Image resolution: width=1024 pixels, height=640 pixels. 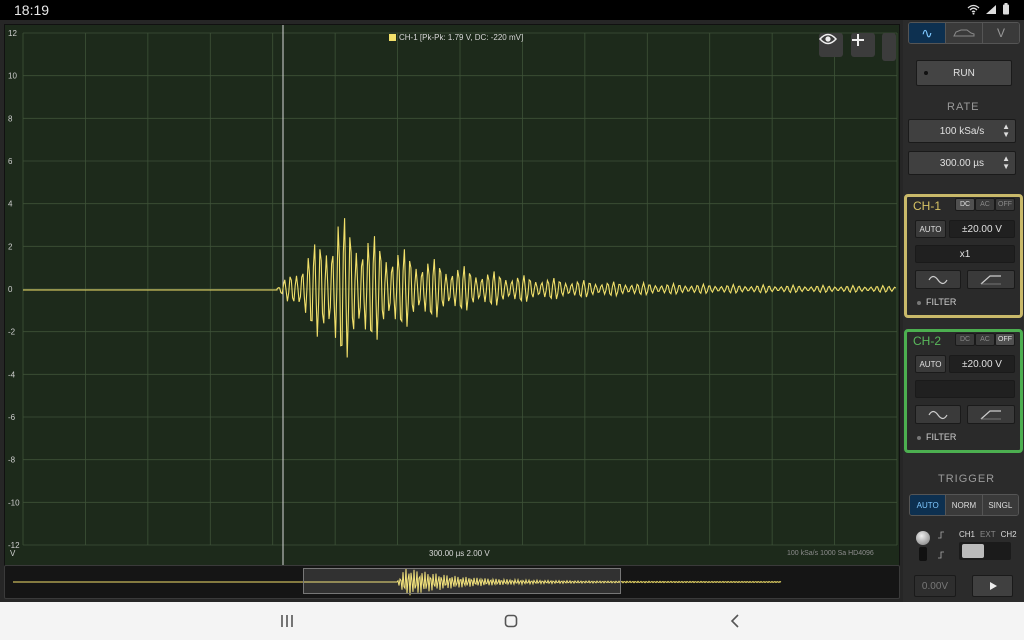 What do you see at coordinates (392, 37) in the screenshot?
I see `legend-swatch` at bounding box center [392, 37].